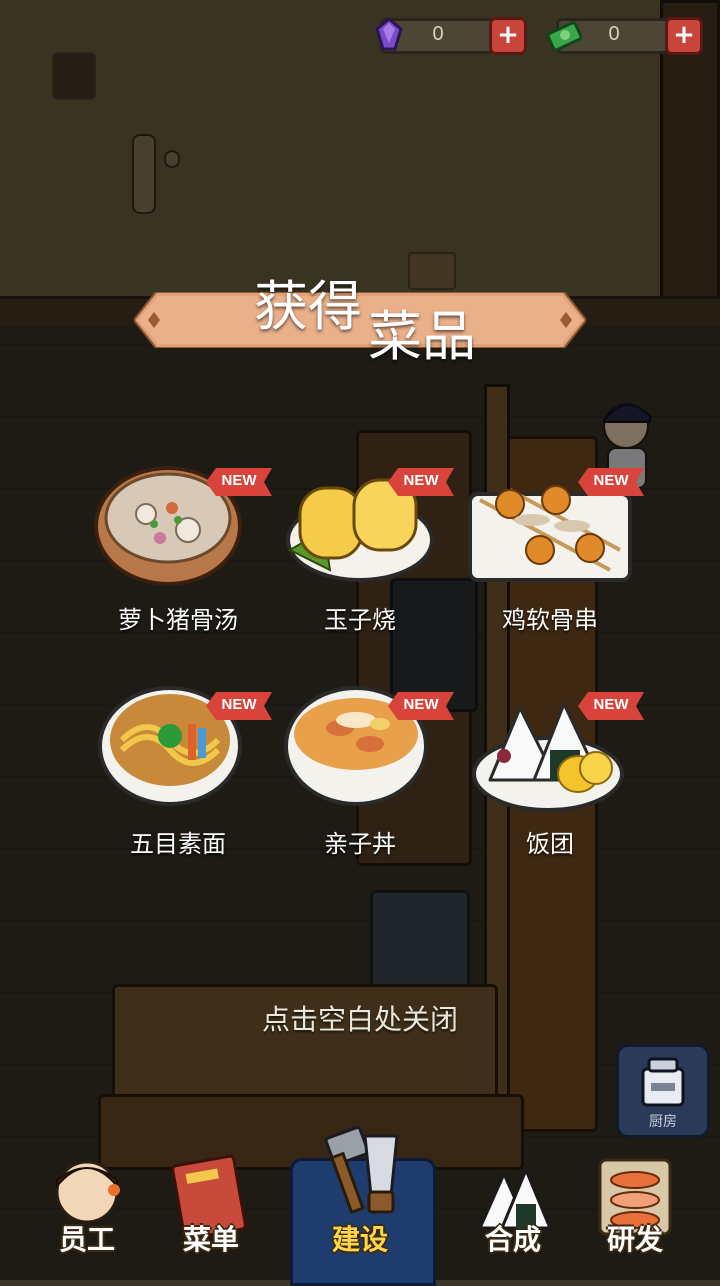  I want to click on hammer-saw-icon, so click(361, 1170).